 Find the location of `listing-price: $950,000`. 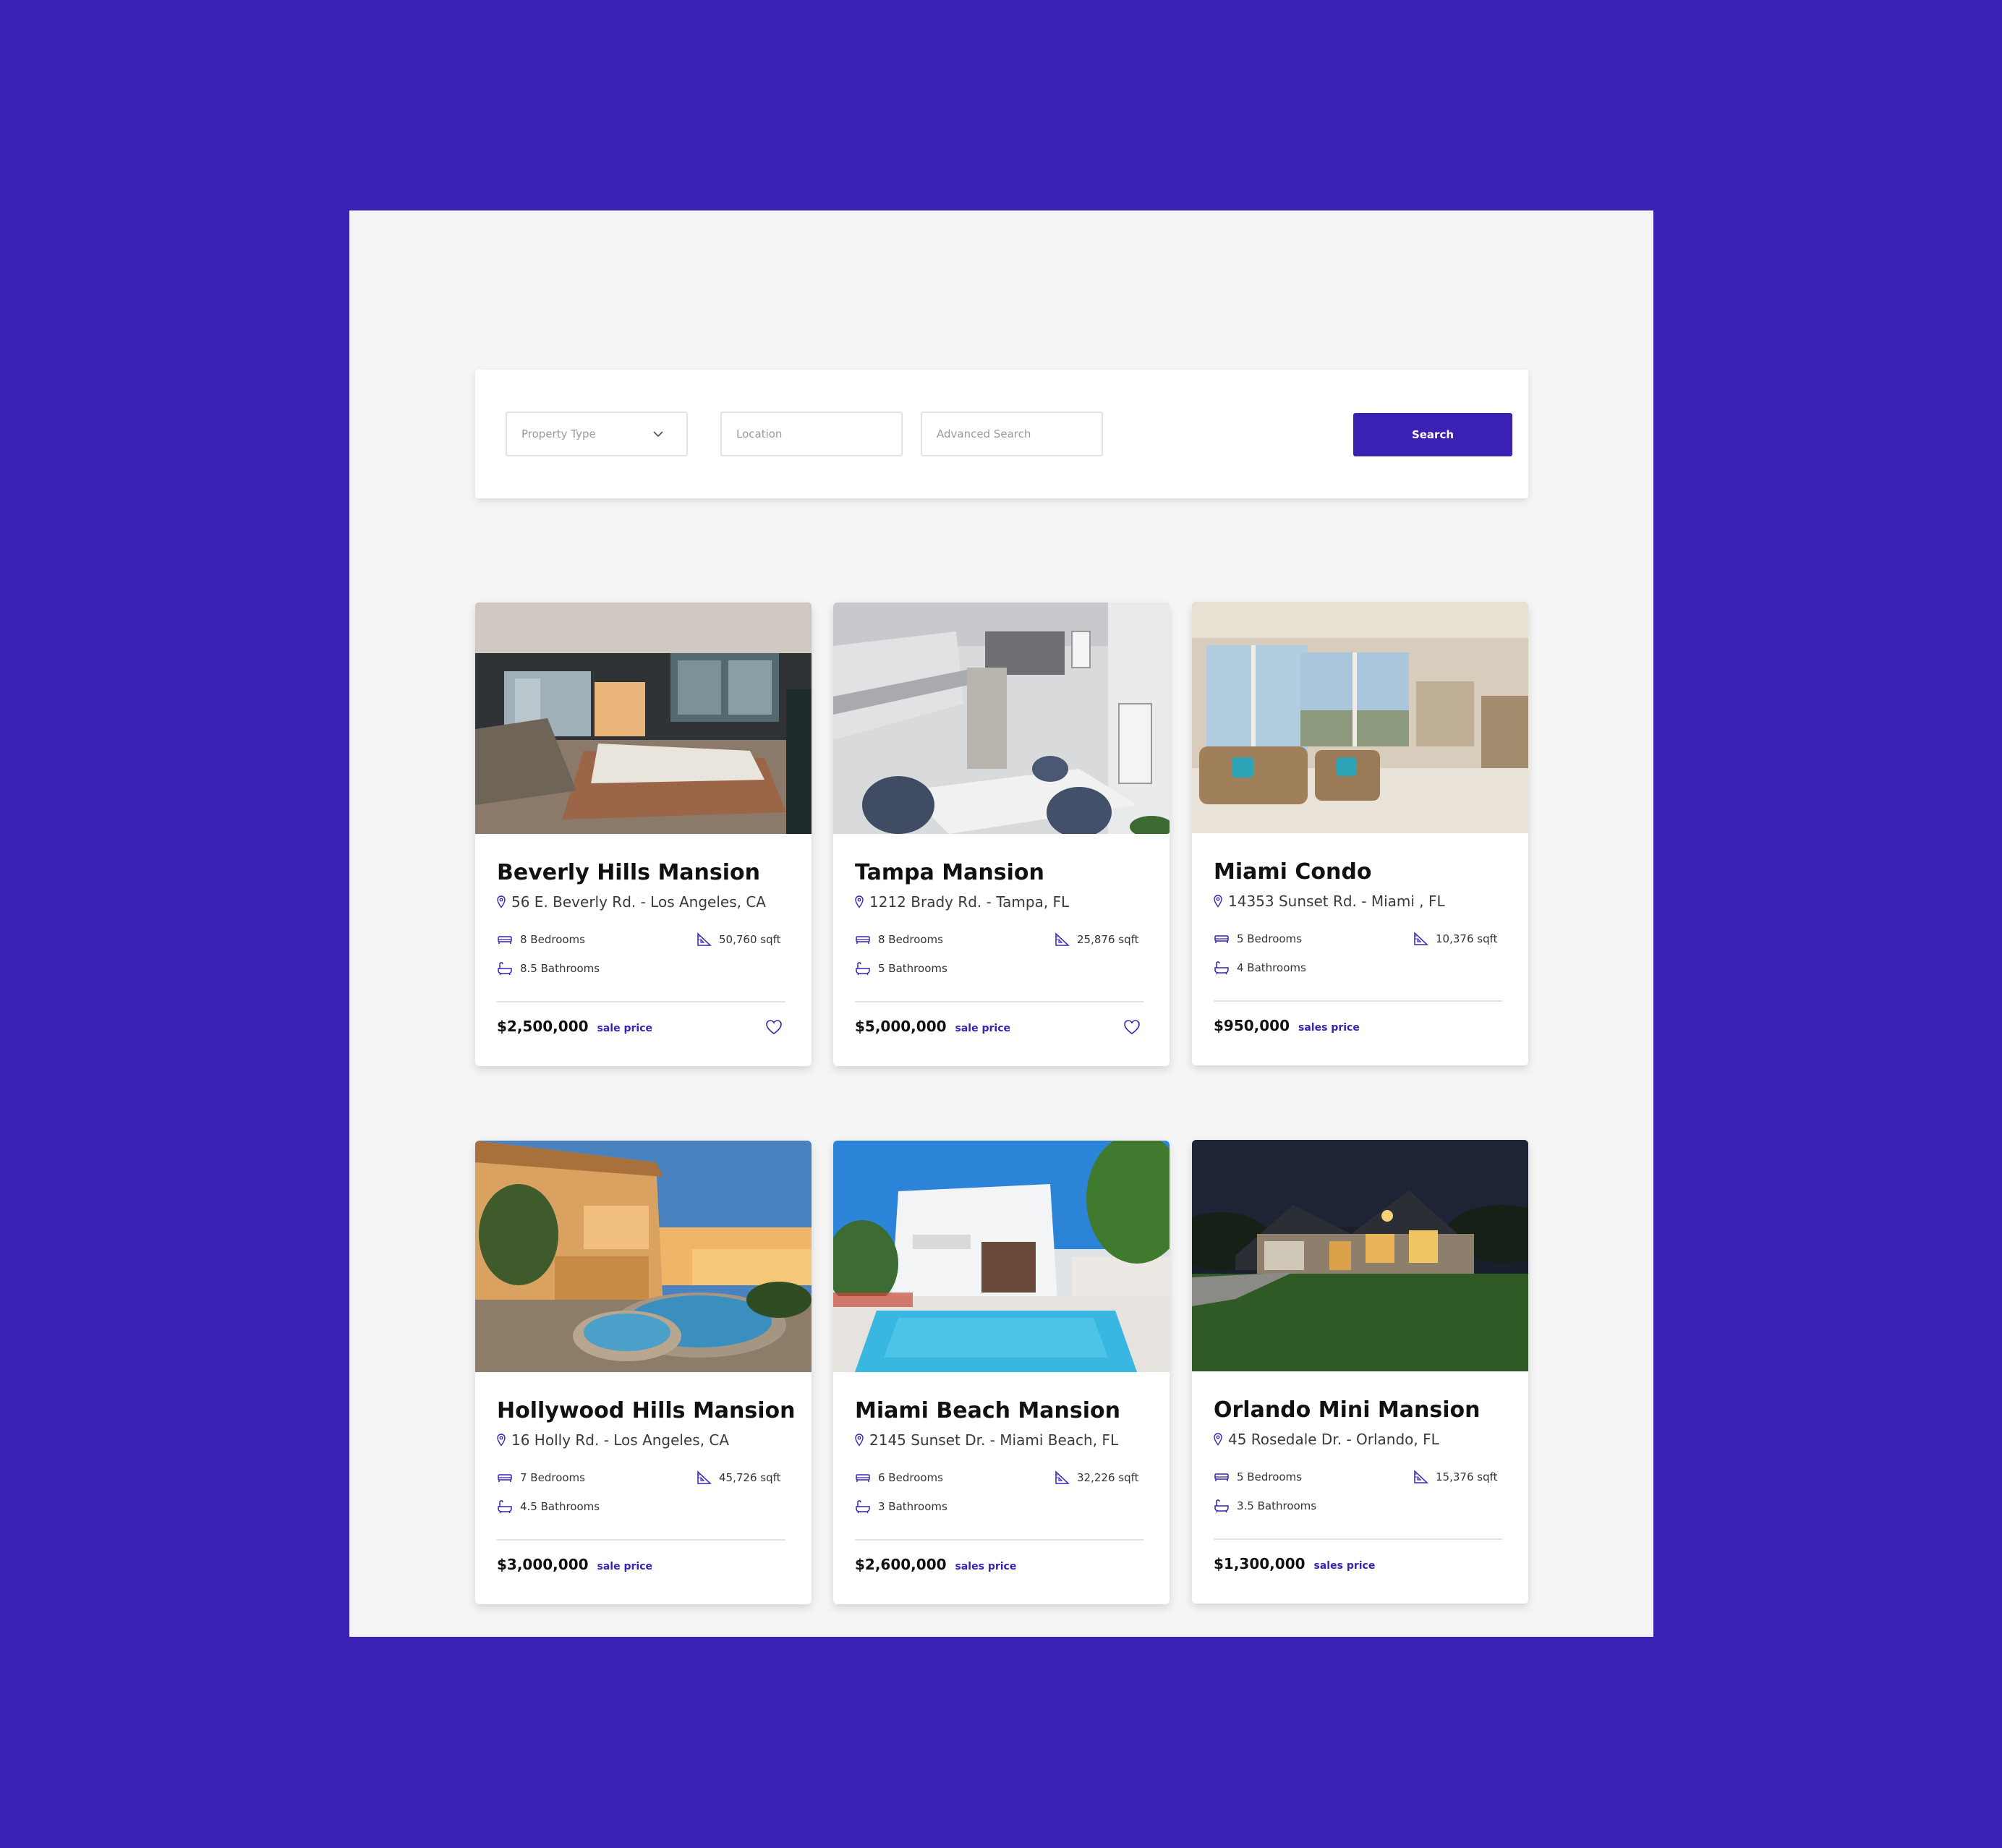

listing-price: $950,000 is located at coordinates (1252, 1025).